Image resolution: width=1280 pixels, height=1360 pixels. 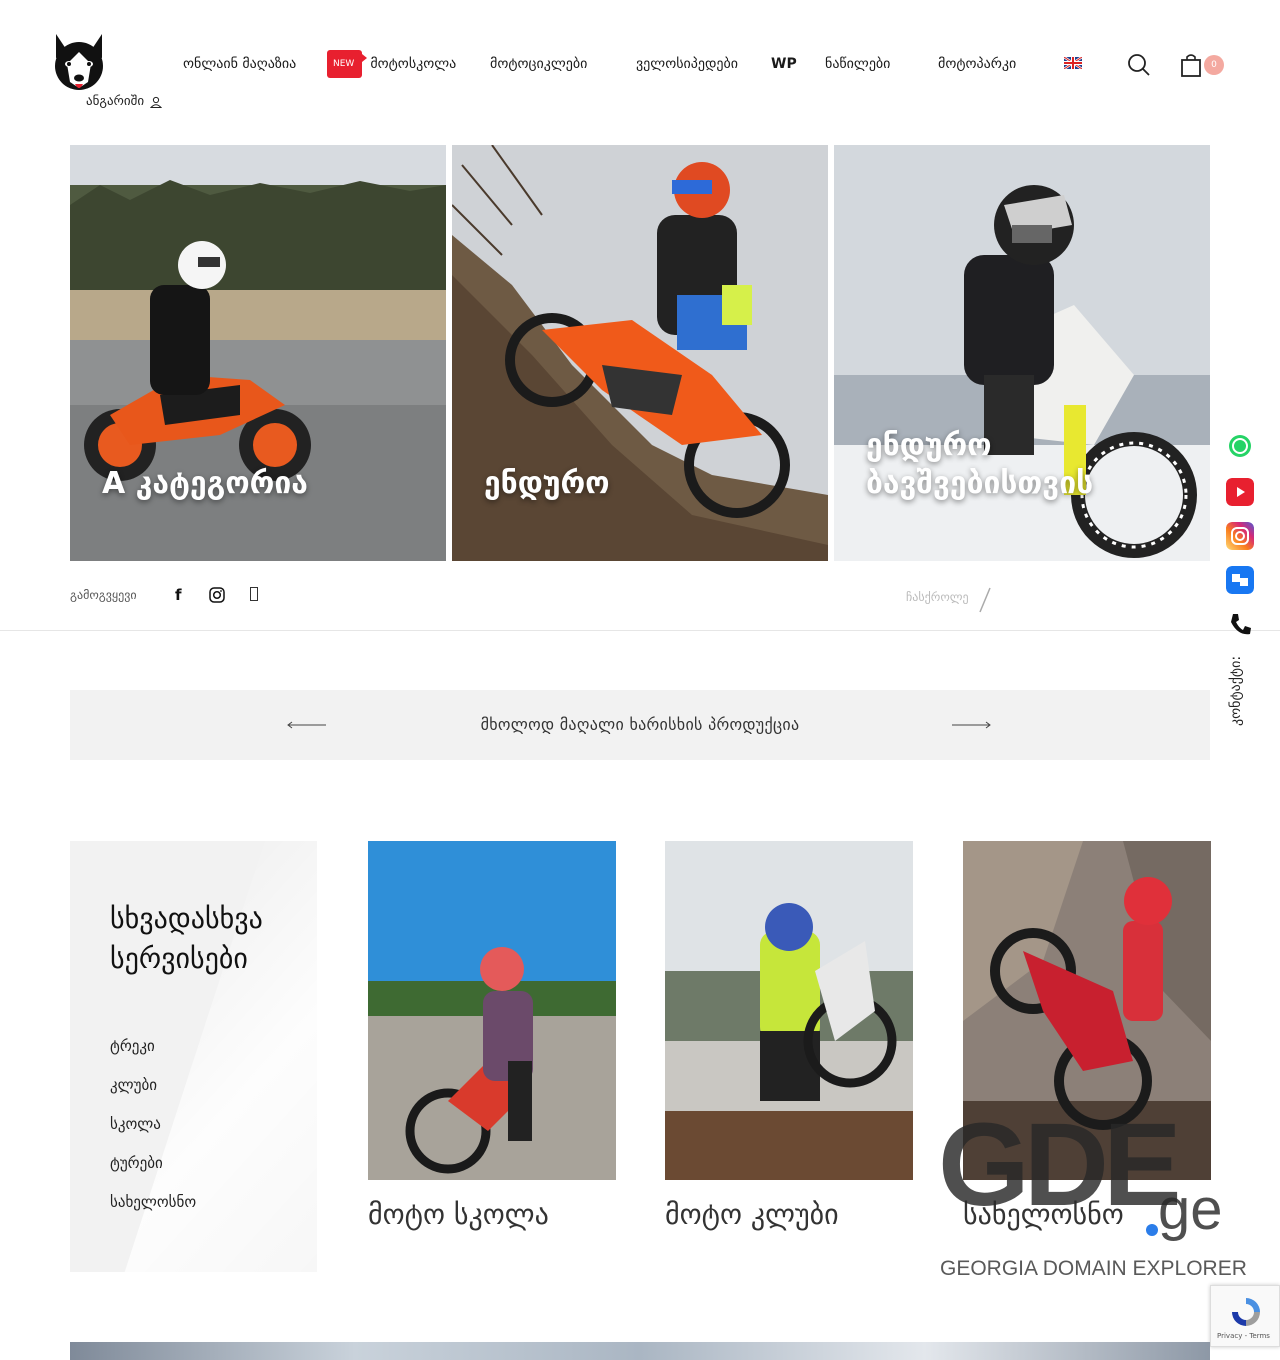 I want to click on follow-label: გამოგვყევი, so click(x=103, y=595).